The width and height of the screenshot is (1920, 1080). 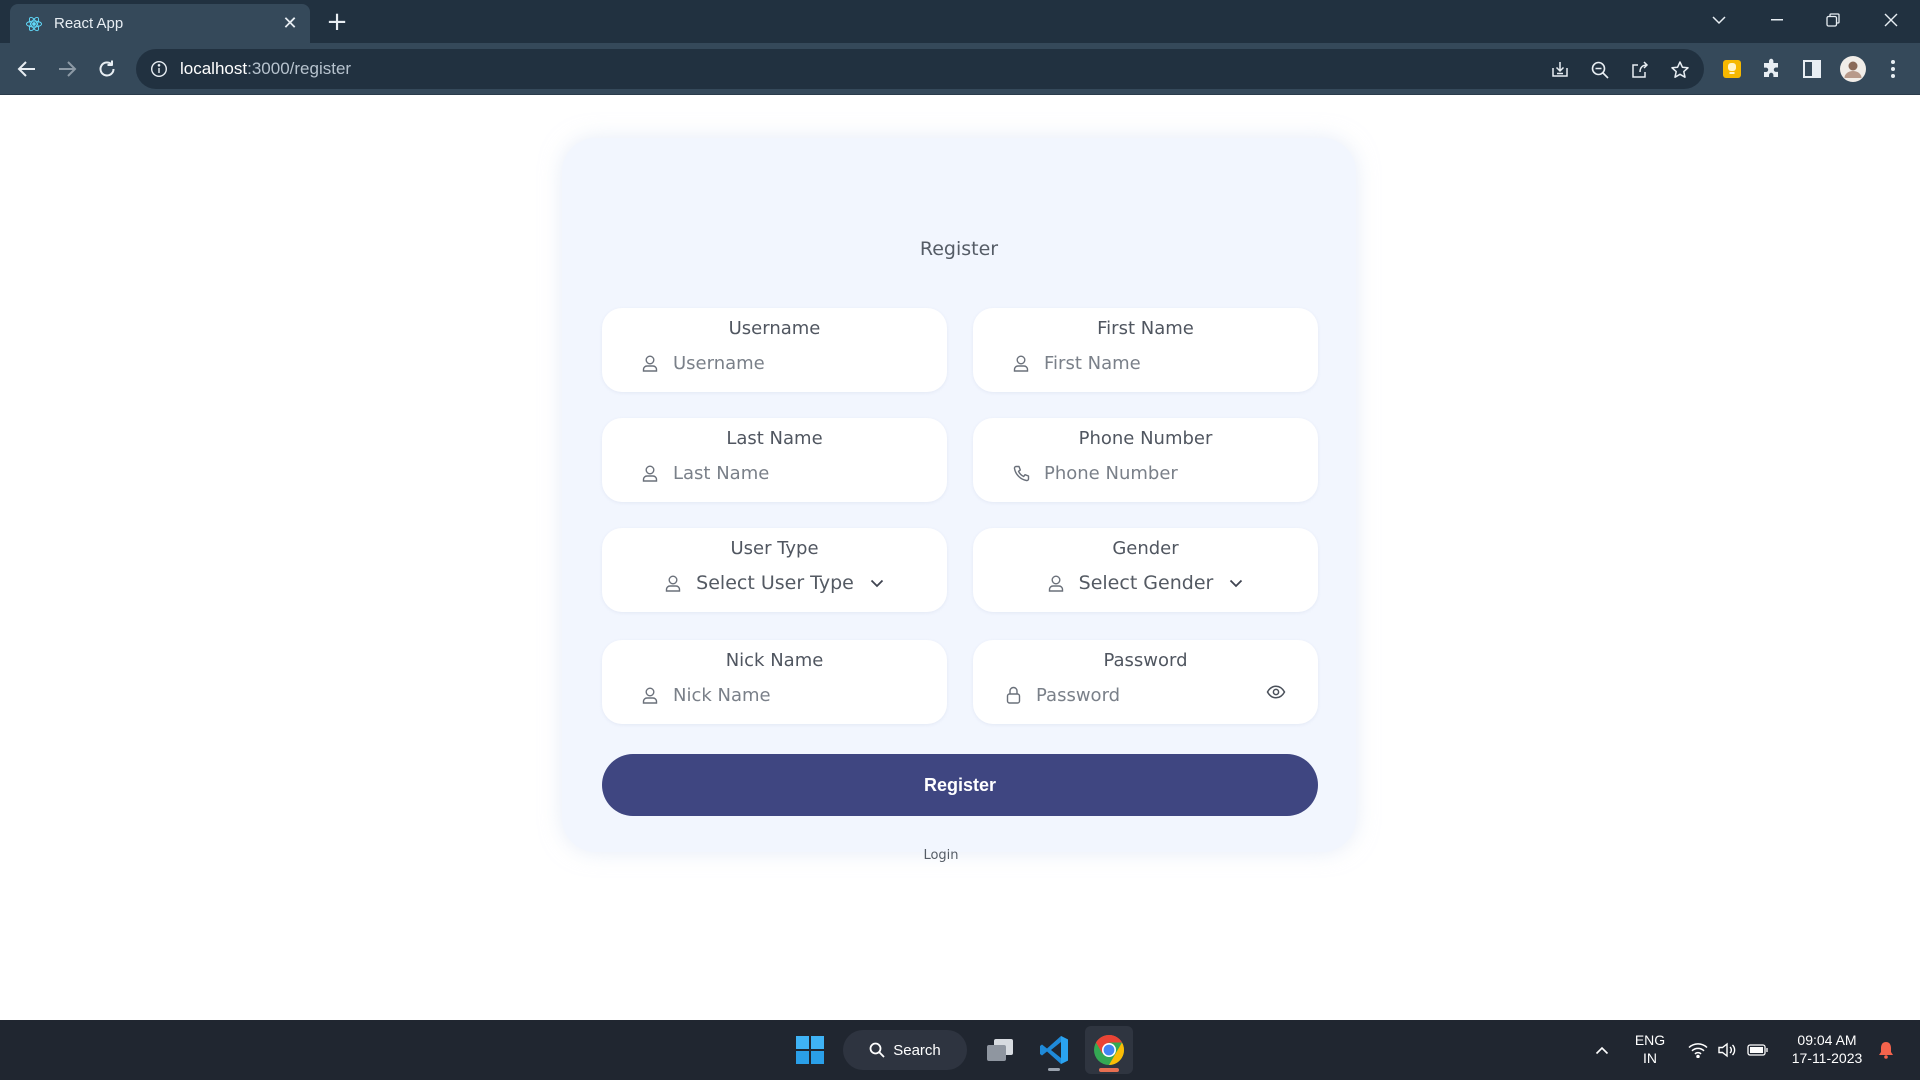 I want to click on show-password-eye-icon, so click(x=1277, y=693).